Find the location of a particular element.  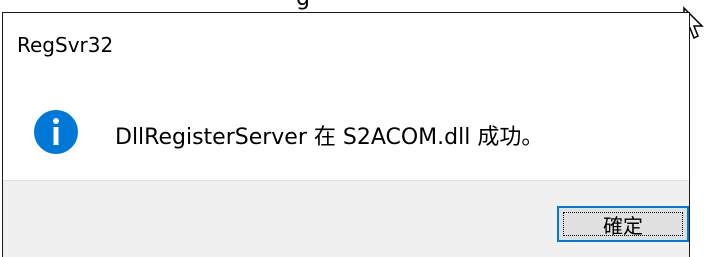

parent-window-title-fragment: g is located at coordinates (303, 5).